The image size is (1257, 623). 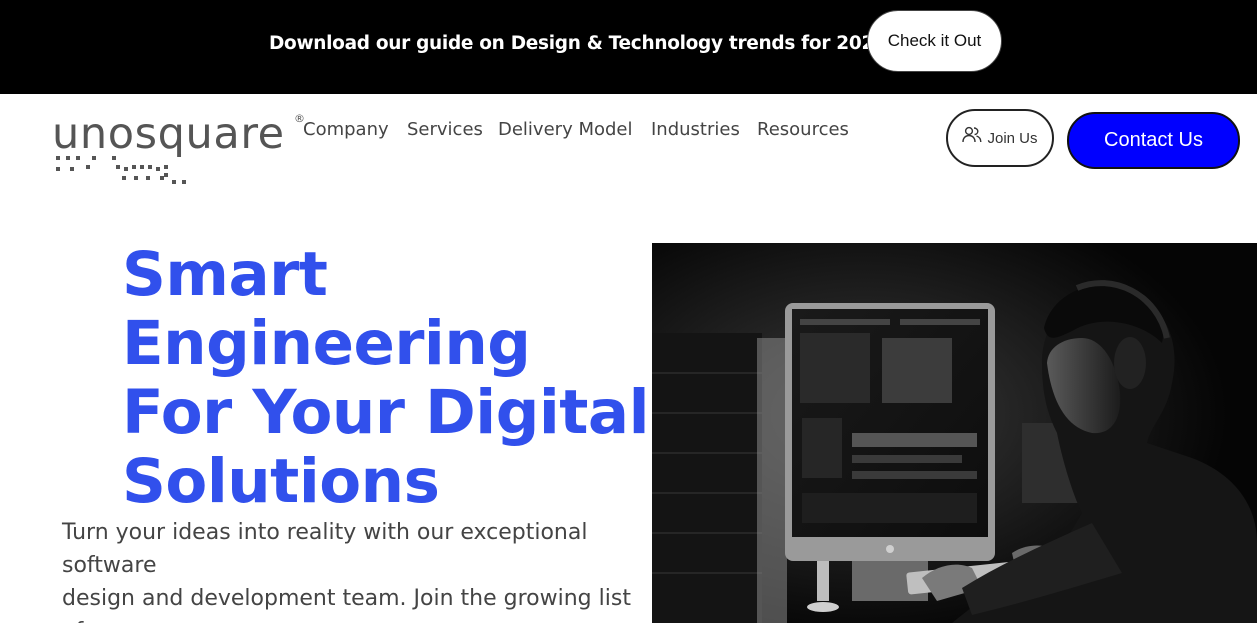 I want to click on hero-title-line: Engineering, so click(x=326, y=343).